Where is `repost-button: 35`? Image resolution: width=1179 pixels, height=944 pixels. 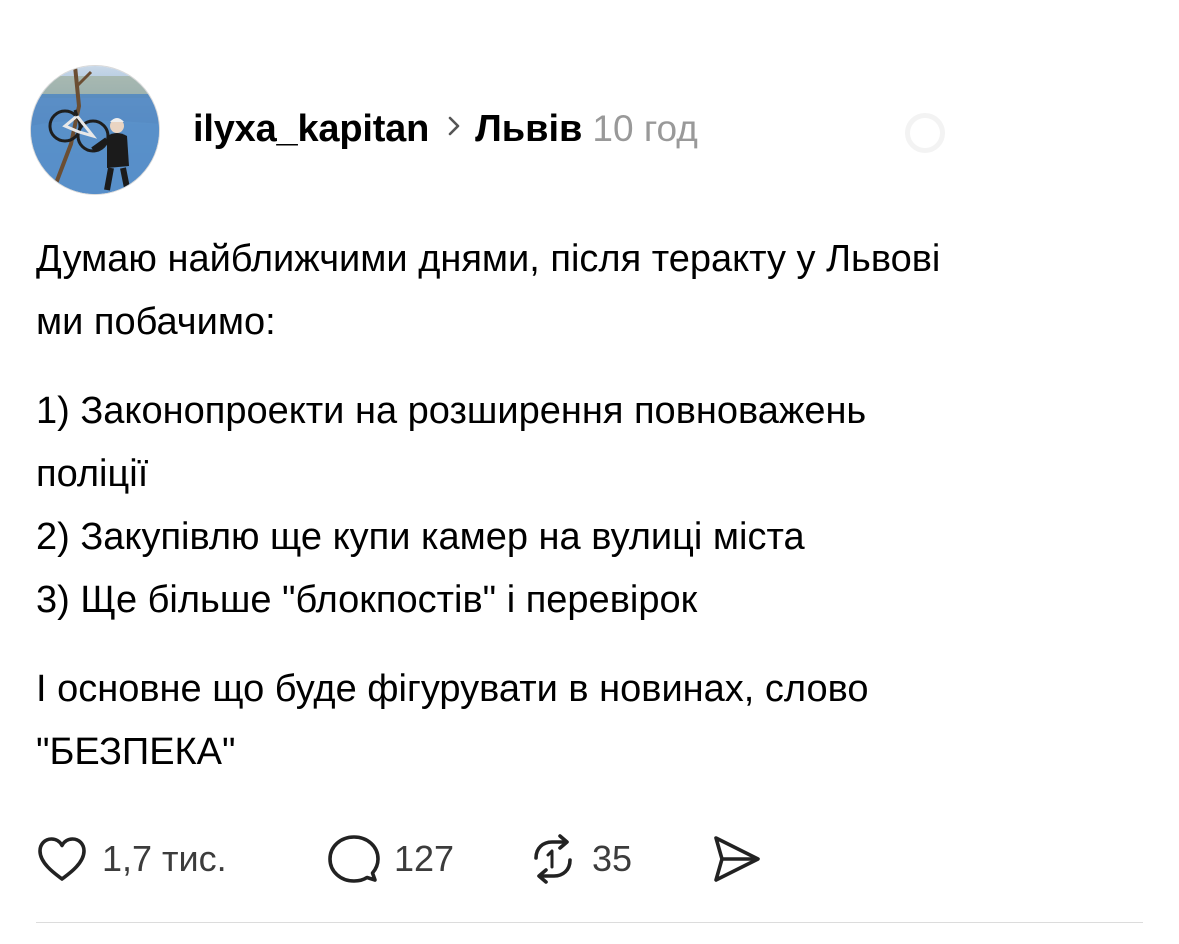
repost-button: 35 is located at coordinates (619, 859).